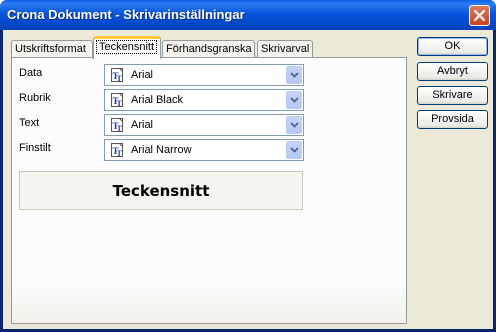 The image size is (496, 332). Describe the element at coordinates (161, 150) in the screenshot. I see `finstilt-font-value: Arial Narrow` at that location.